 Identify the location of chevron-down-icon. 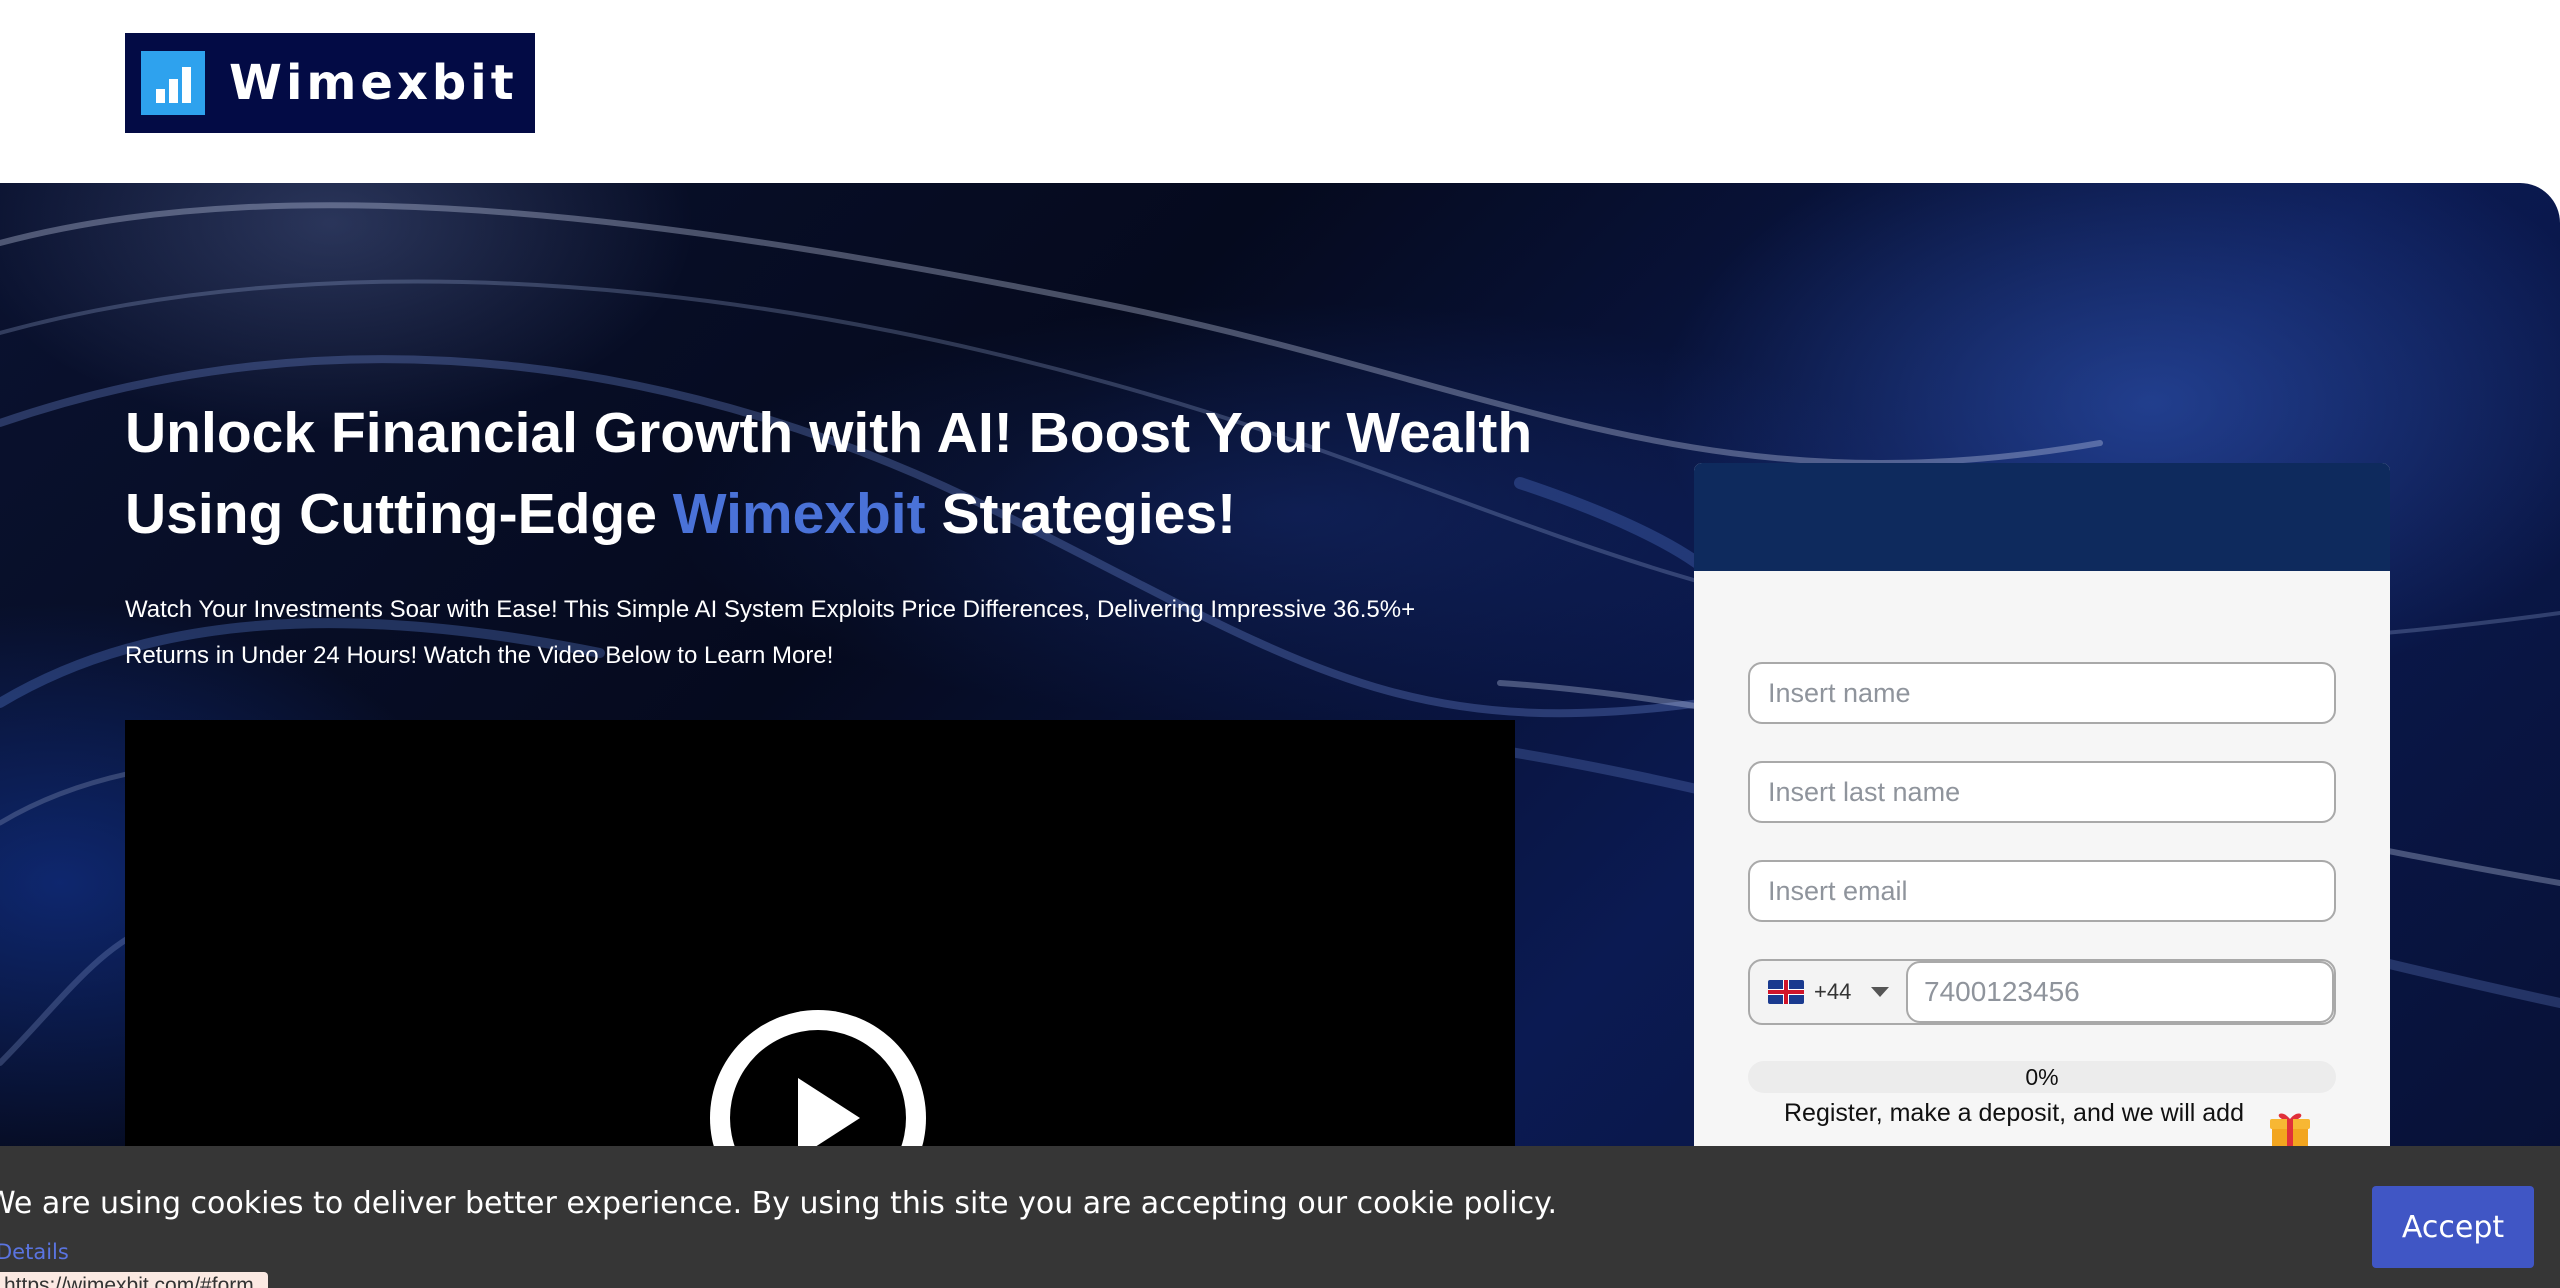
(1880, 992).